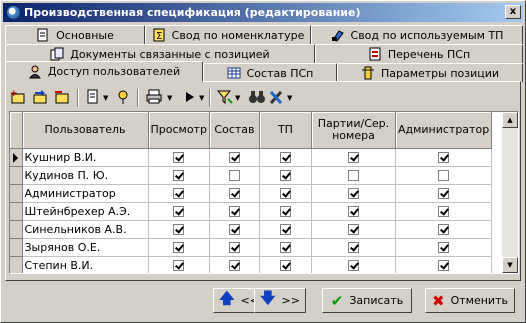 This screenshot has width=526, height=323. What do you see at coordinates (251, 247) in the screenshot?
I see `table-row: Зырянов О.Е.` at bounding box center [251, 247].